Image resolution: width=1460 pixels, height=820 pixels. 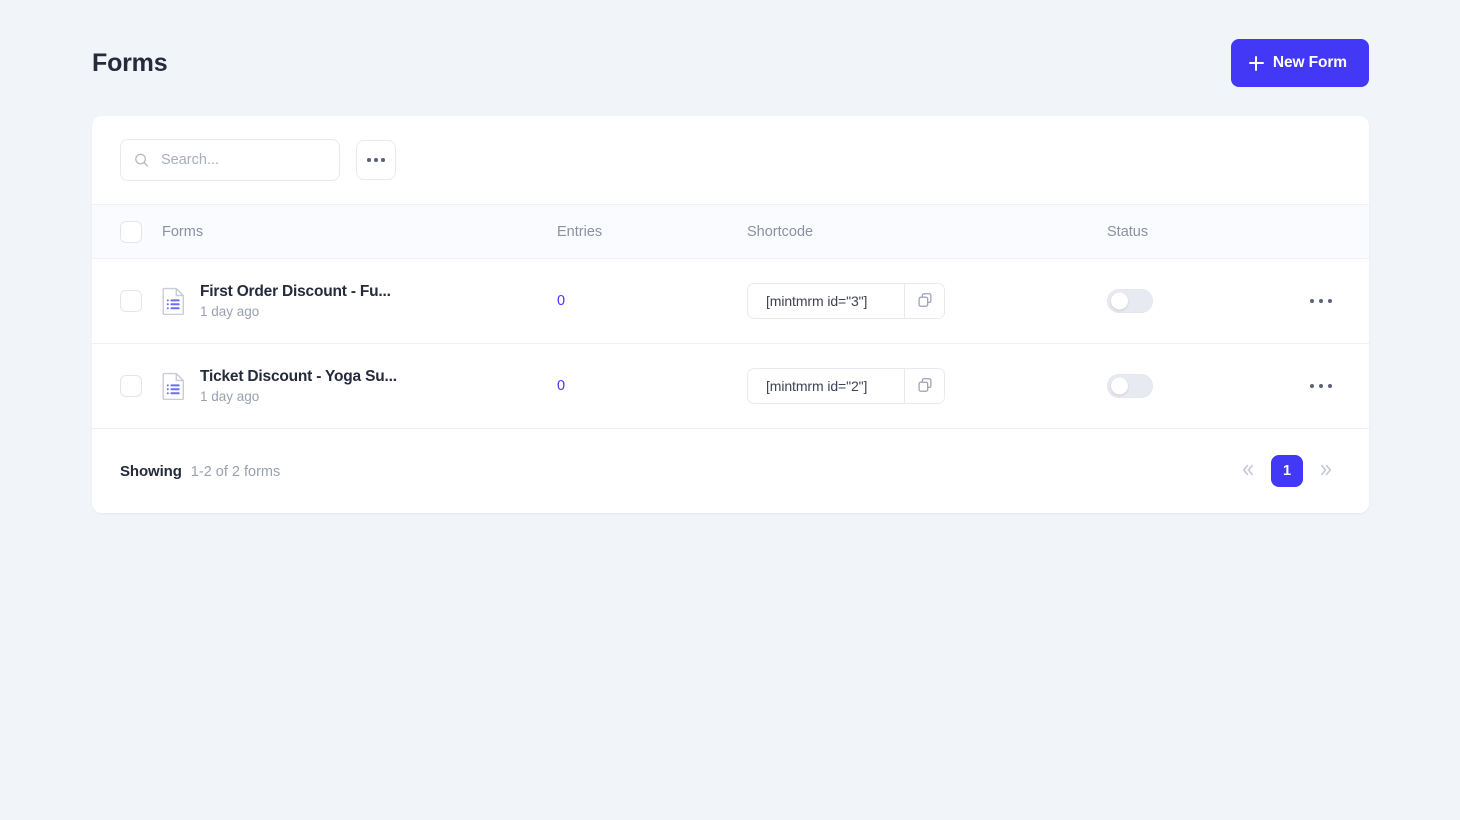 I want to click on pagination: 1, so click(x=1287, y=471).